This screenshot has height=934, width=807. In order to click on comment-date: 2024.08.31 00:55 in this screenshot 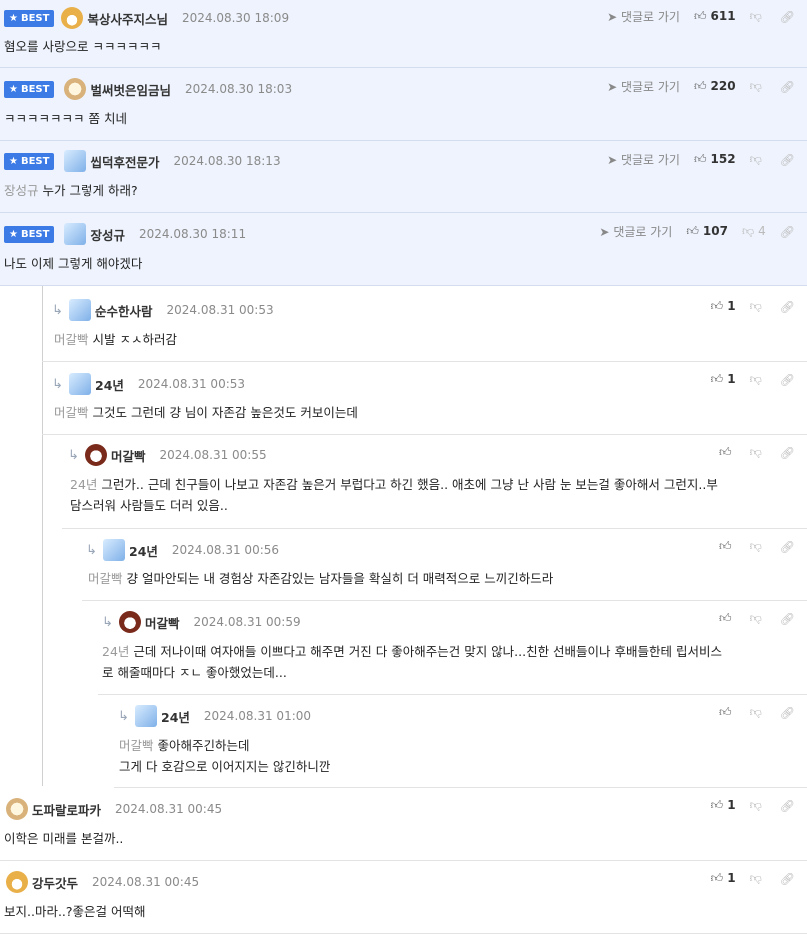, I will do `click(213, 455)`.